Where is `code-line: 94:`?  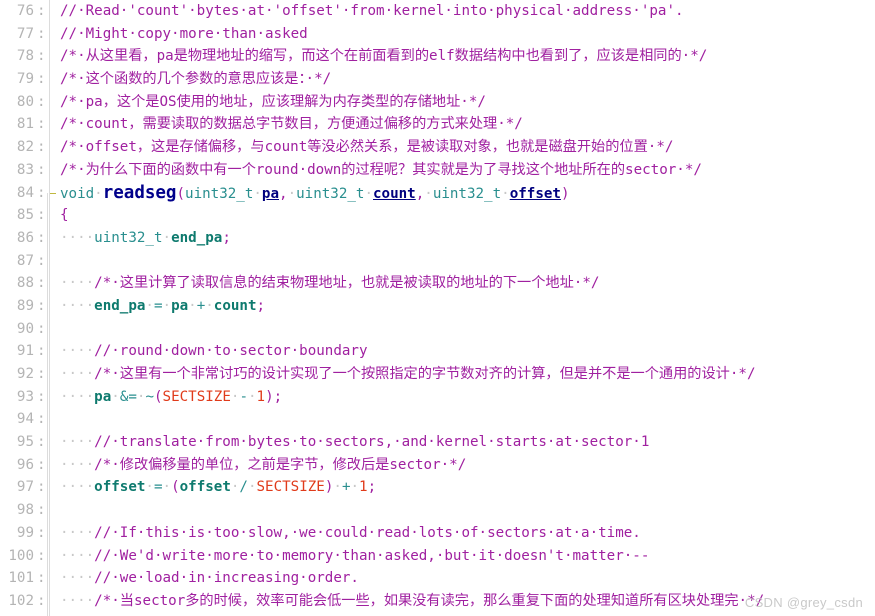
code-line: 94: is located at coordinates (437, 419).